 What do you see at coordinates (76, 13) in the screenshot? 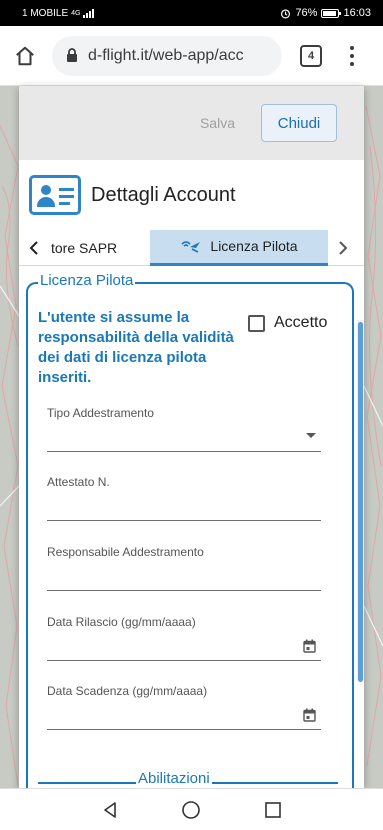
I see `network-label: 4G` at bounding box center [76, 13].